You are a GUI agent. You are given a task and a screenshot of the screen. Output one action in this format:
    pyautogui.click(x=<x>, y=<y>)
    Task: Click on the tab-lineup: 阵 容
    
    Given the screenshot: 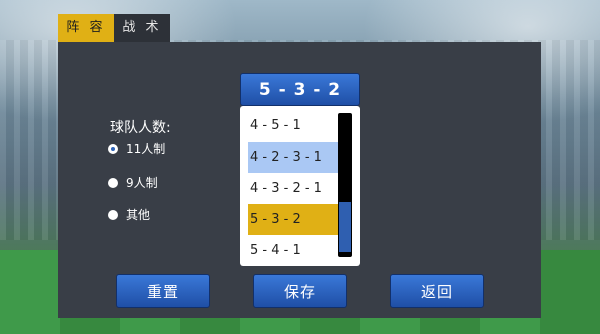 What is the action you would take?
    pyautogui.click(x=86, y=28)
    